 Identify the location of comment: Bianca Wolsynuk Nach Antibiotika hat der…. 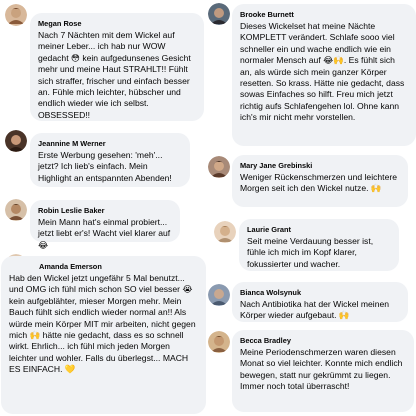
(311, 301).